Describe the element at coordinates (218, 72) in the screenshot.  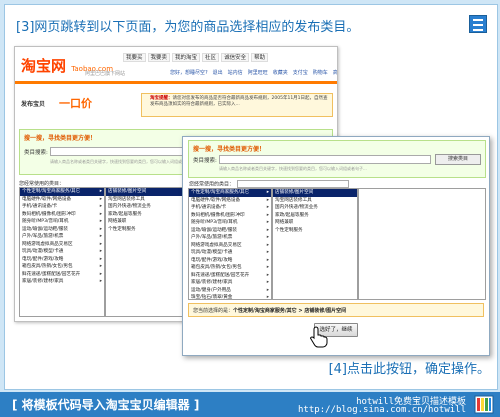
I see `sub-nav-link: 退出` at that location.